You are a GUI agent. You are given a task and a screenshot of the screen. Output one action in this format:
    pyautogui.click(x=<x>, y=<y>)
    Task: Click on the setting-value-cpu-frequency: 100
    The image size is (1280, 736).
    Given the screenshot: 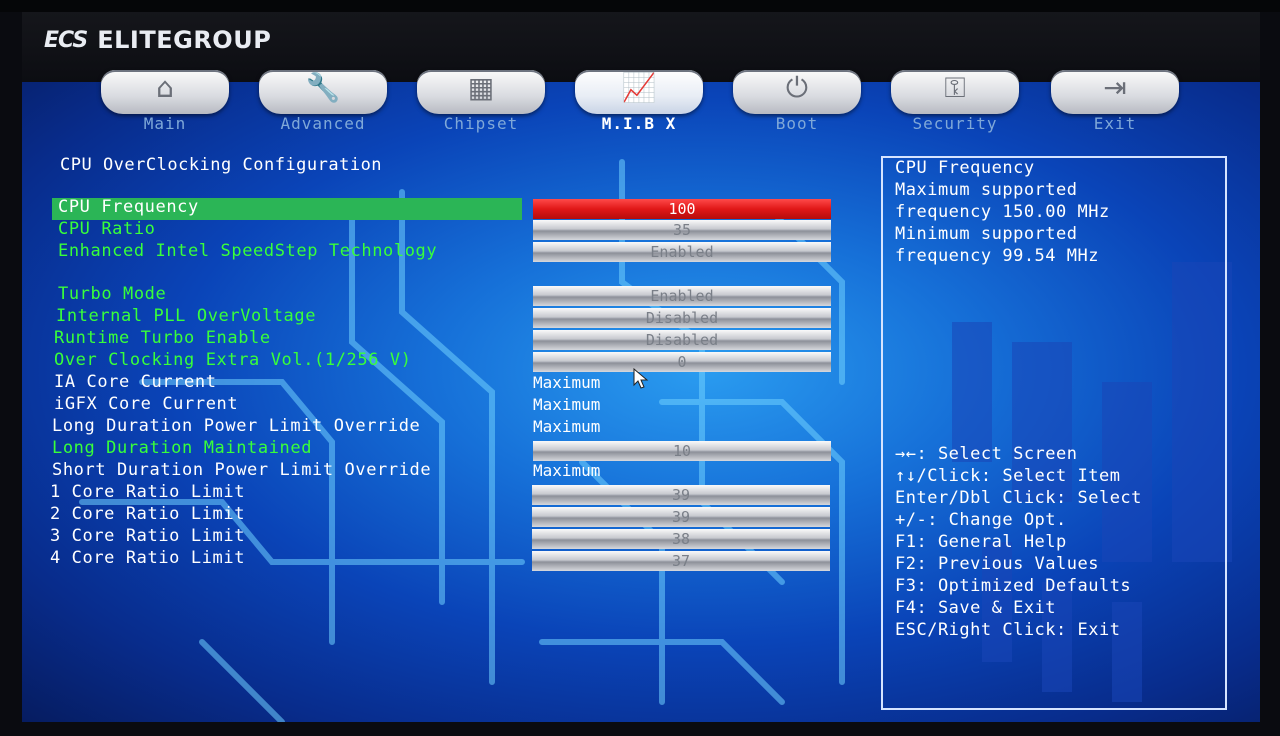 What is the action you would take?
    pyautogui.click(x=682, y=209)
    